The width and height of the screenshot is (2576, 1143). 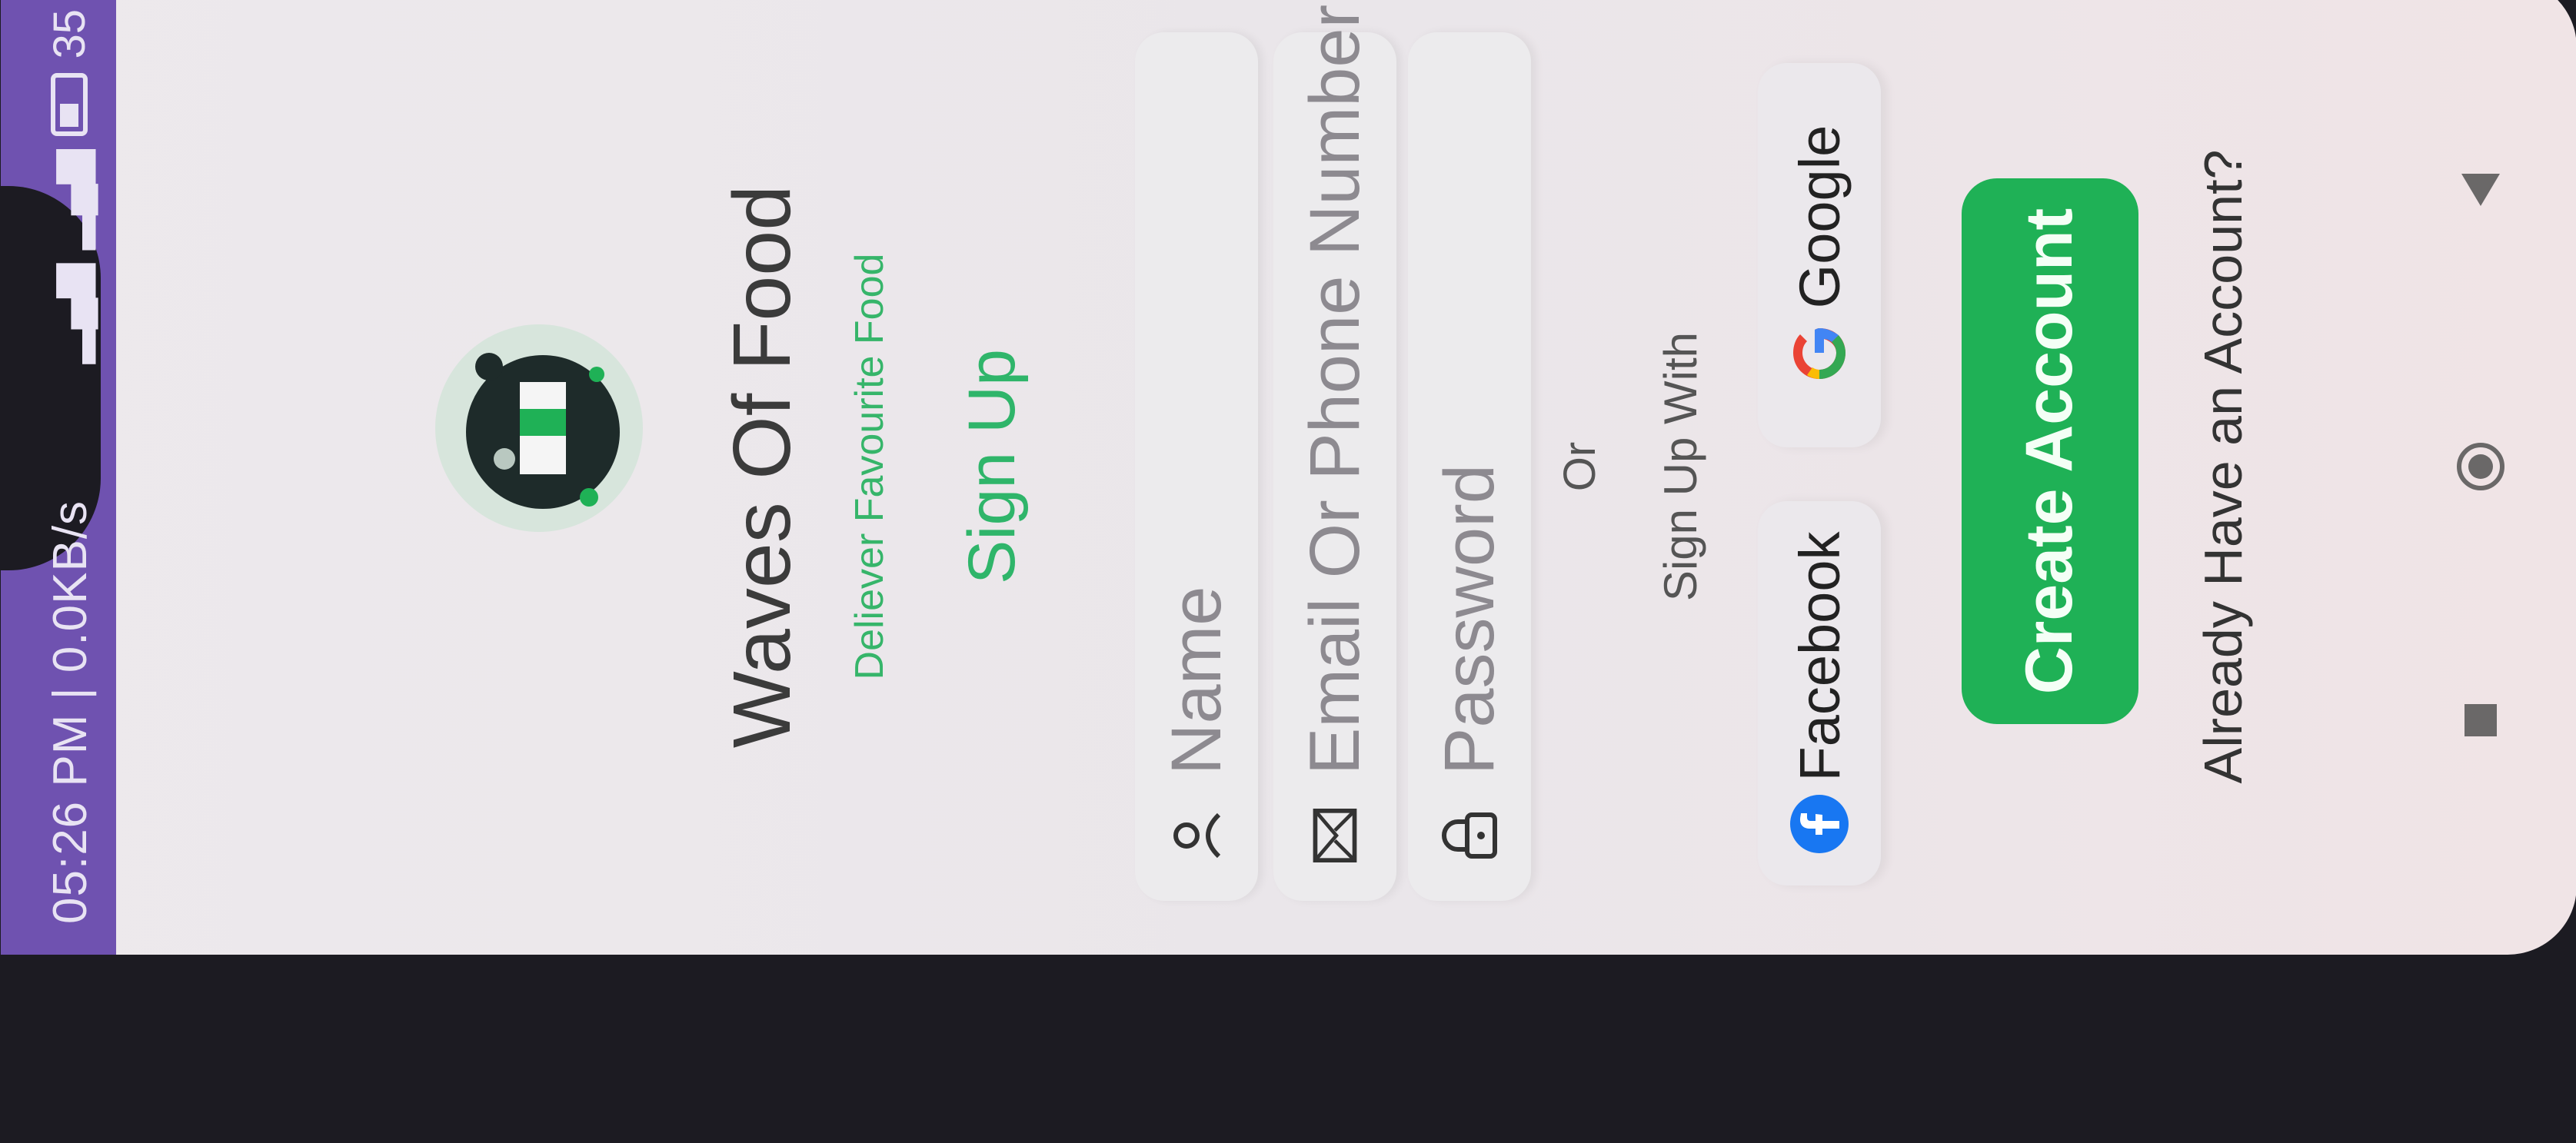 I want to click on app-tagline: Deliever Favourite Food, so click(x=870, y=466).